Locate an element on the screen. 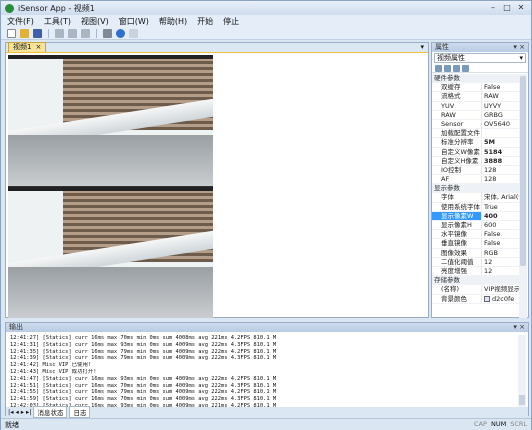 This screenshot has height=430, width=532. property-category: 硬件参数 is located at coordinates (476, 79).